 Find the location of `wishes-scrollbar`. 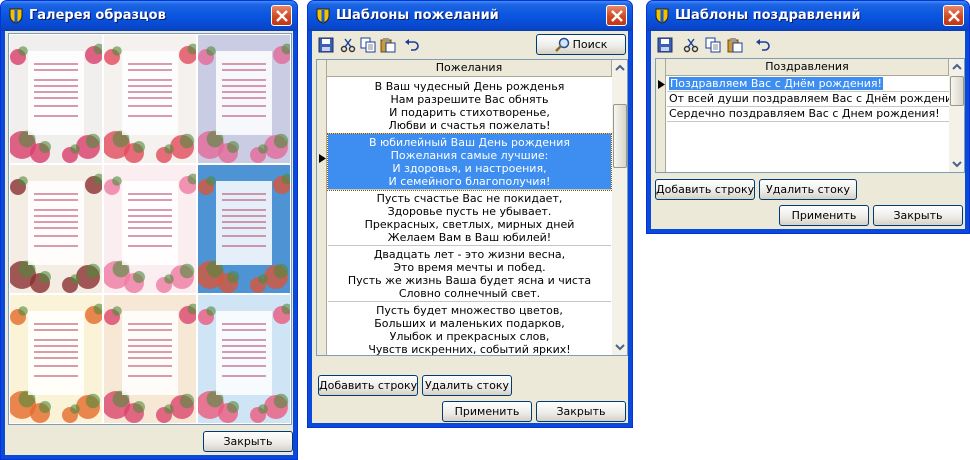

wishes-scrollbar is located at coordinates (620, 207).